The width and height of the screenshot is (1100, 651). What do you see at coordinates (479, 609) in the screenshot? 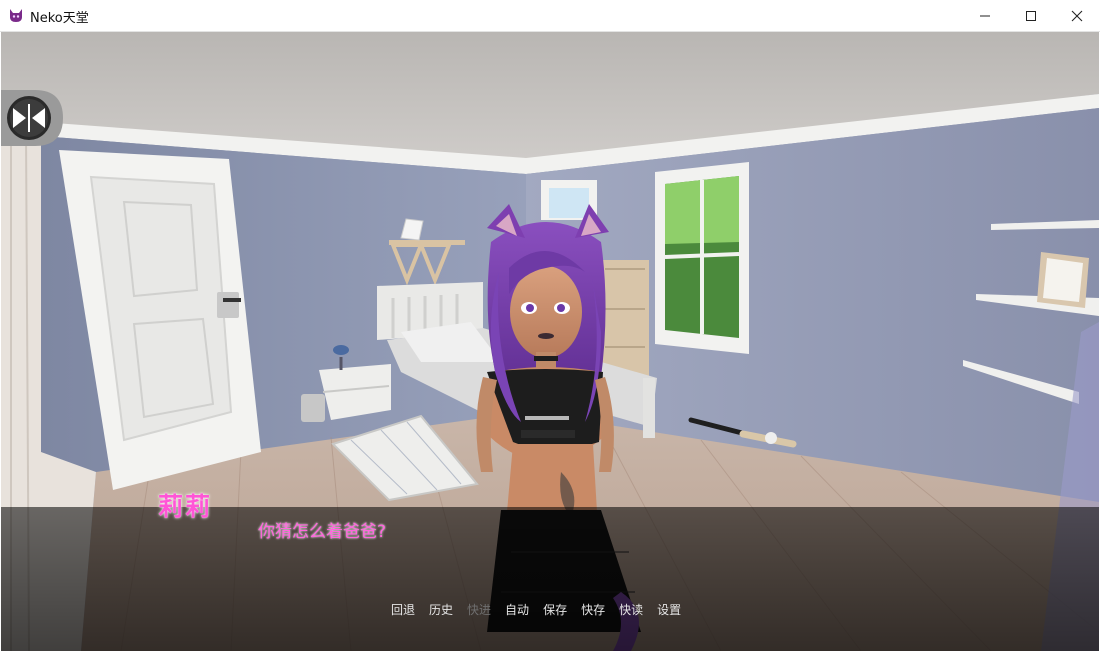
I see `quick-menu-skip: 快进` at bounding box center [479, 609].